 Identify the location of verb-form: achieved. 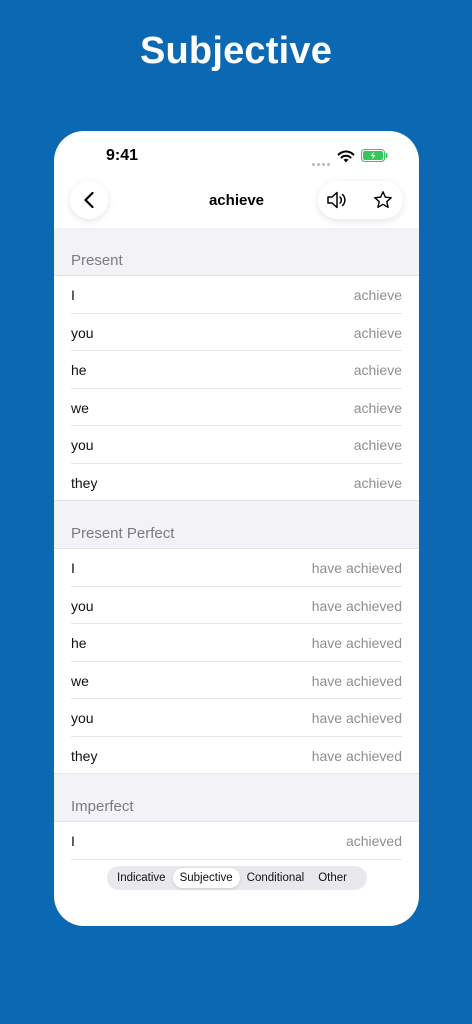
(373, 841).